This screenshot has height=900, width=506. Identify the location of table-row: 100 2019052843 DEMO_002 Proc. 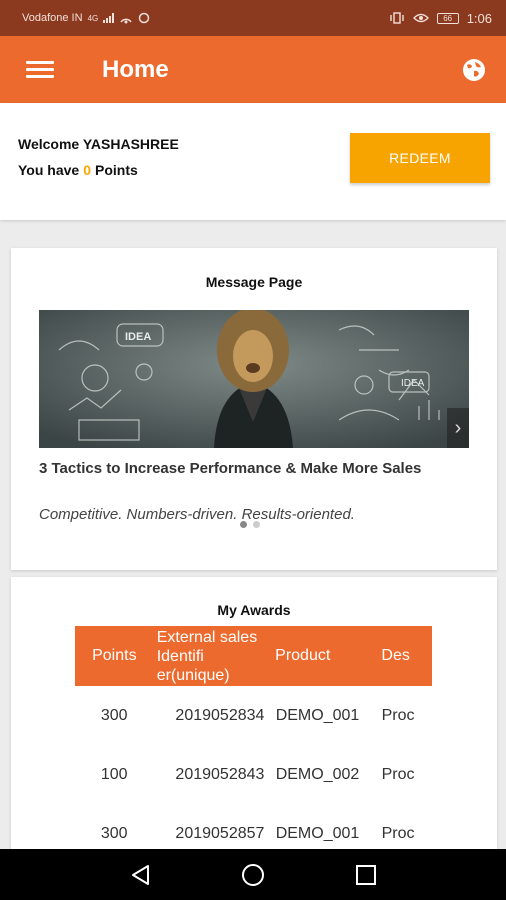
(253, 774).